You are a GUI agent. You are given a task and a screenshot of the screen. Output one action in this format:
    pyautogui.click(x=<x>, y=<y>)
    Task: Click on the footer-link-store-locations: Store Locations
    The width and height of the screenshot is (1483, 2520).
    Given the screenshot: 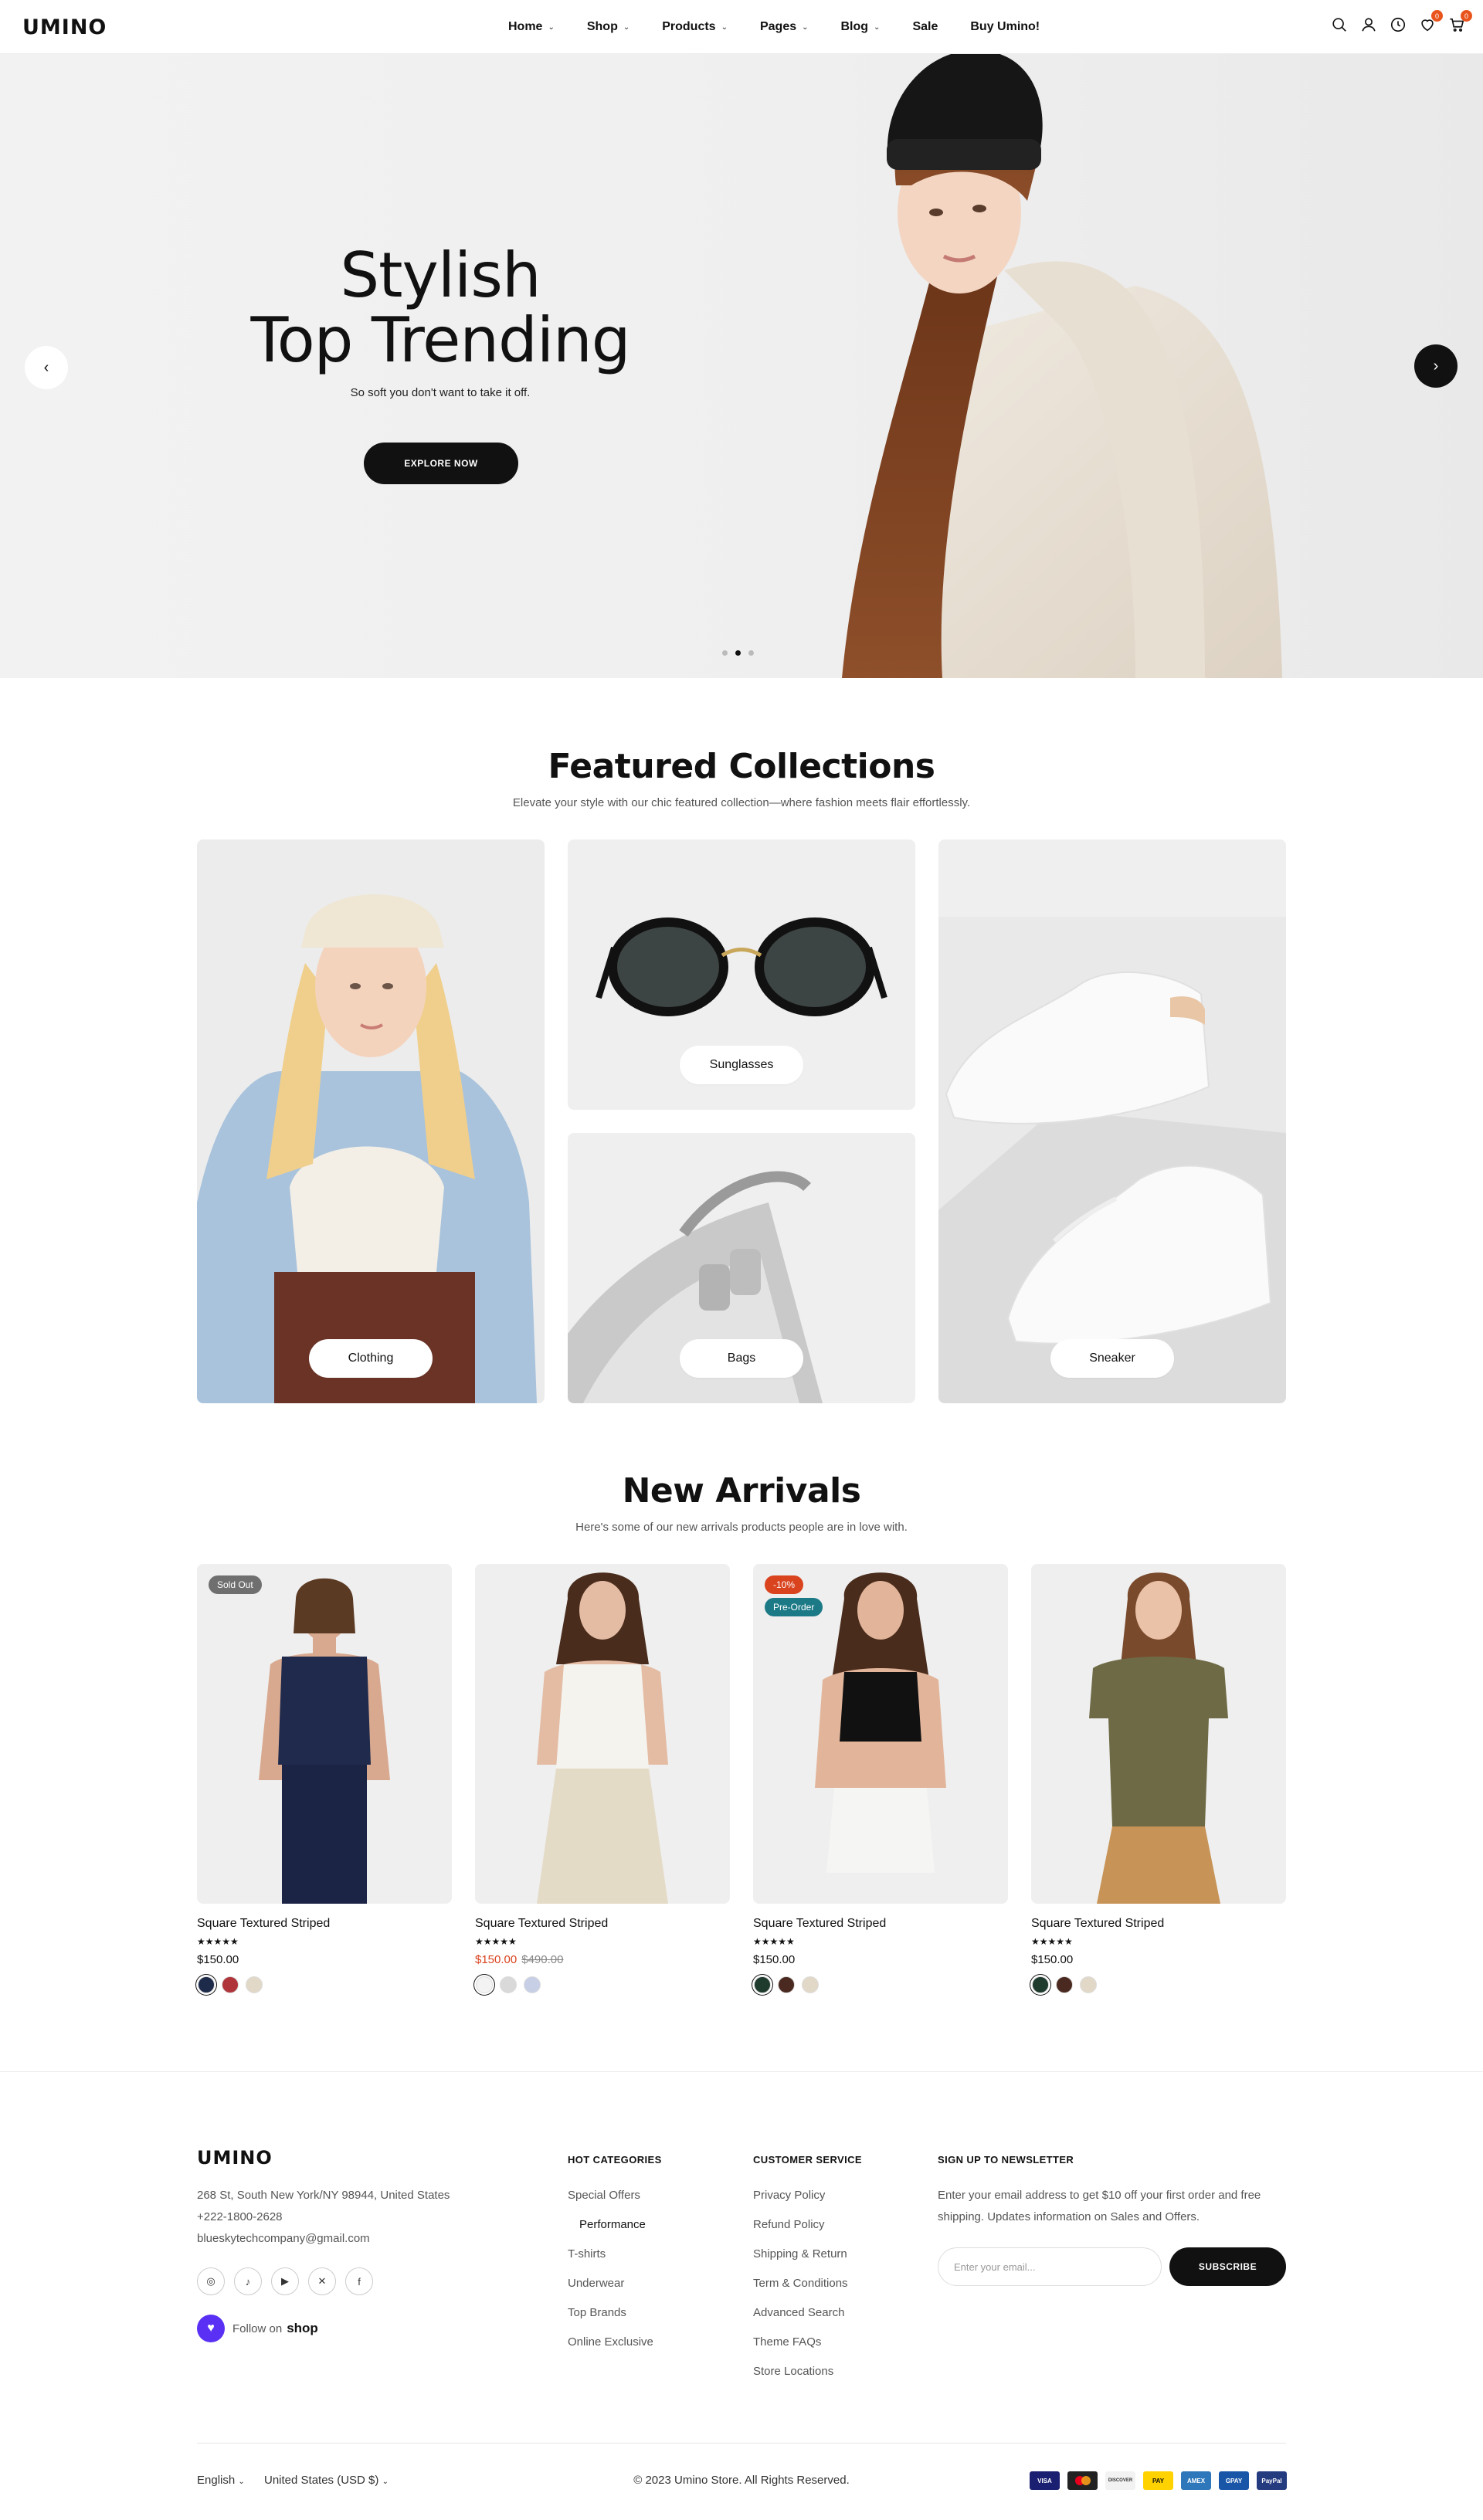 What is the action you would take?
    pyautogui.click(x=793, y=2371)
    